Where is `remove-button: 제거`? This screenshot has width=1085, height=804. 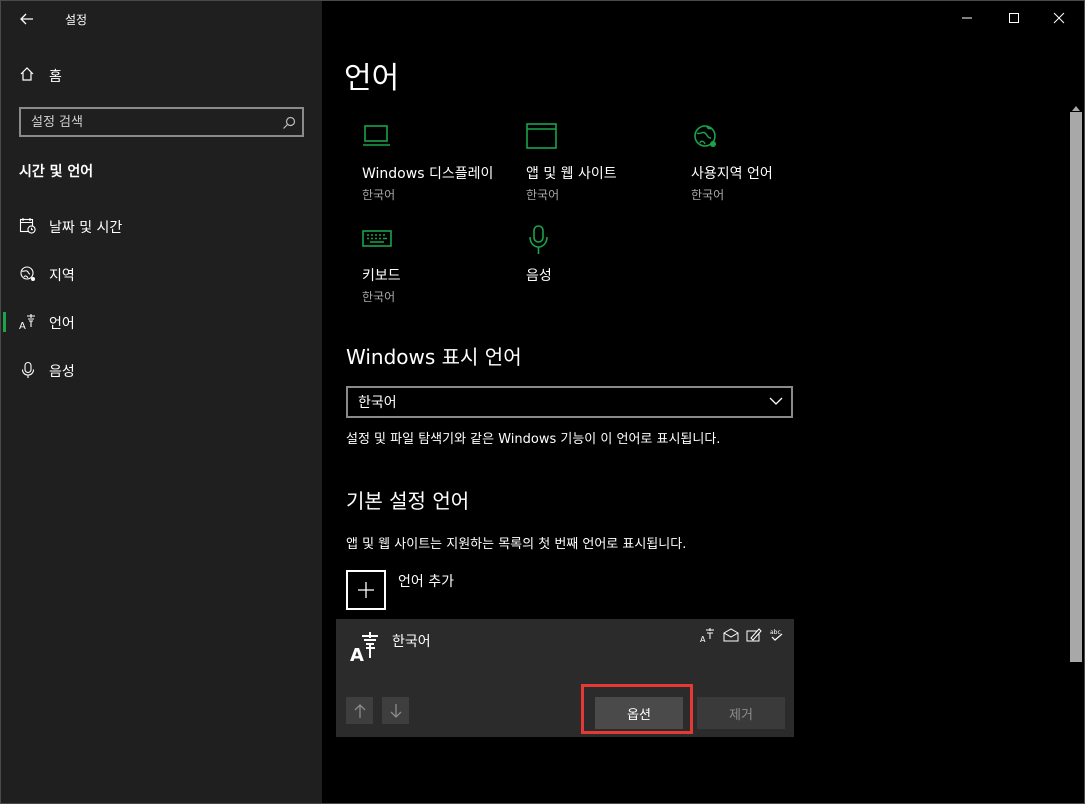
remove-button: 제거 is located at coordinates (741, 713).